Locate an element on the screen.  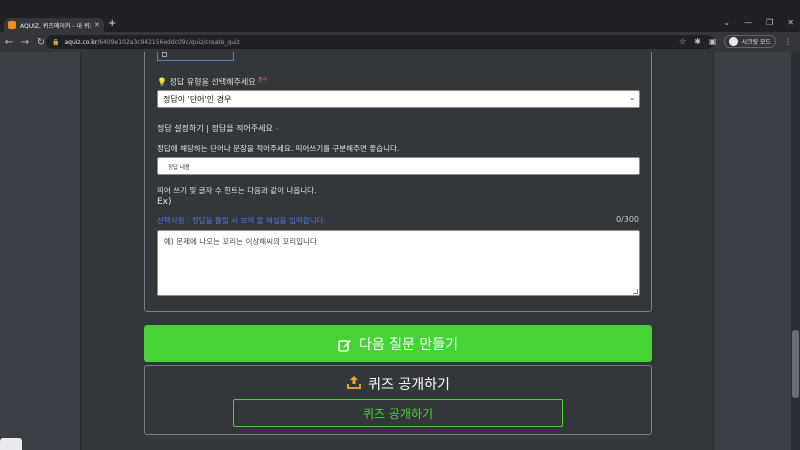
answer-setting-mark: - is located at coordinates (277, 128).